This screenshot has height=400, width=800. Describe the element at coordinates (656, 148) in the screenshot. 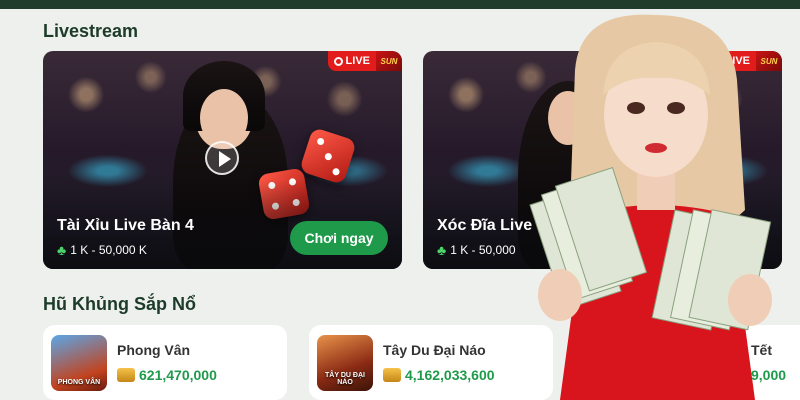

I see `model-lips` at that location.